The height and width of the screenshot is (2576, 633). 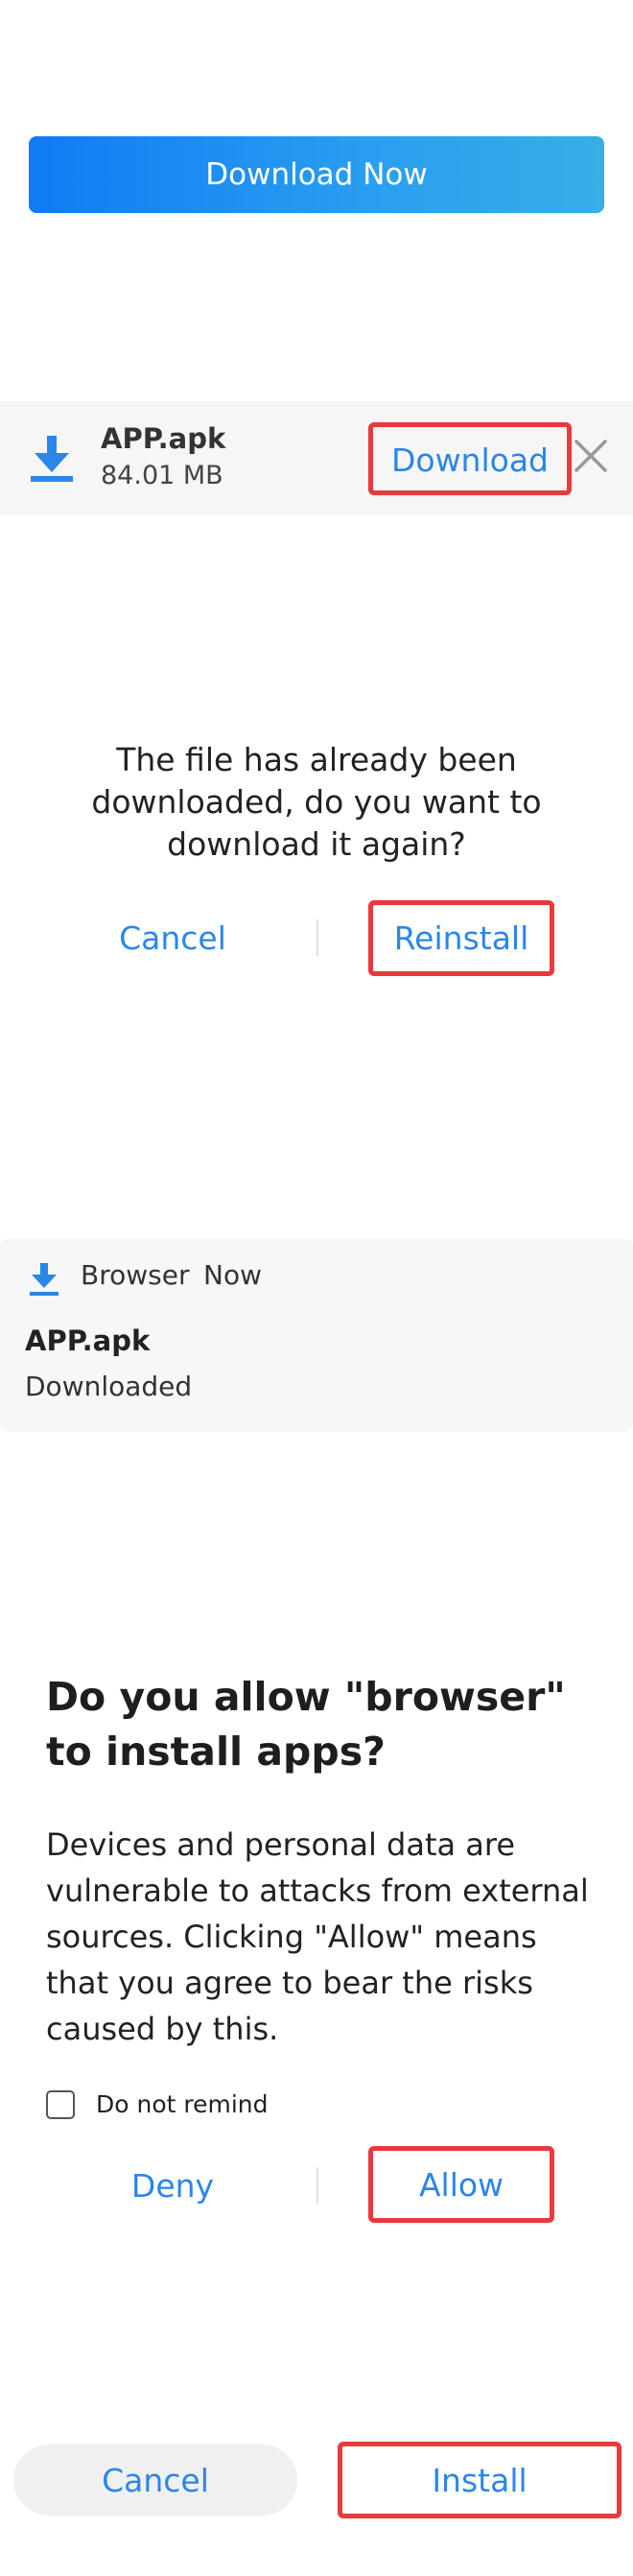 What do you see at coordinates (317, 937) in the screenshot?
I see `reinstall-button-divider` at bounding box center [317, 937].